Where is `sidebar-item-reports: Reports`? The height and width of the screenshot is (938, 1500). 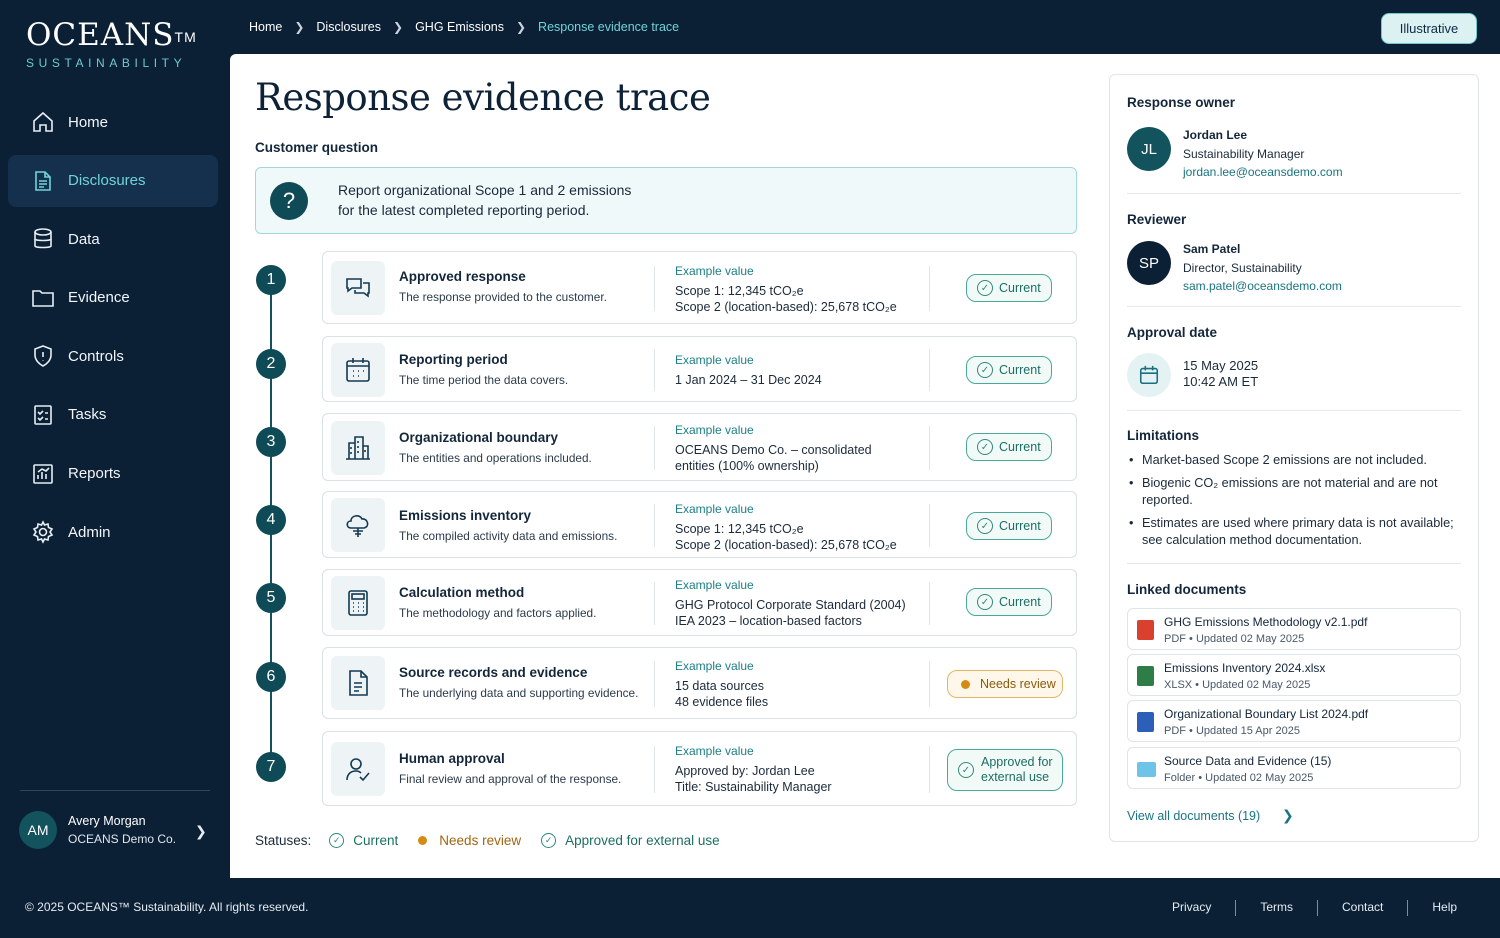 sidebar-item-reports: Reports is located at coordinates (113, 474).